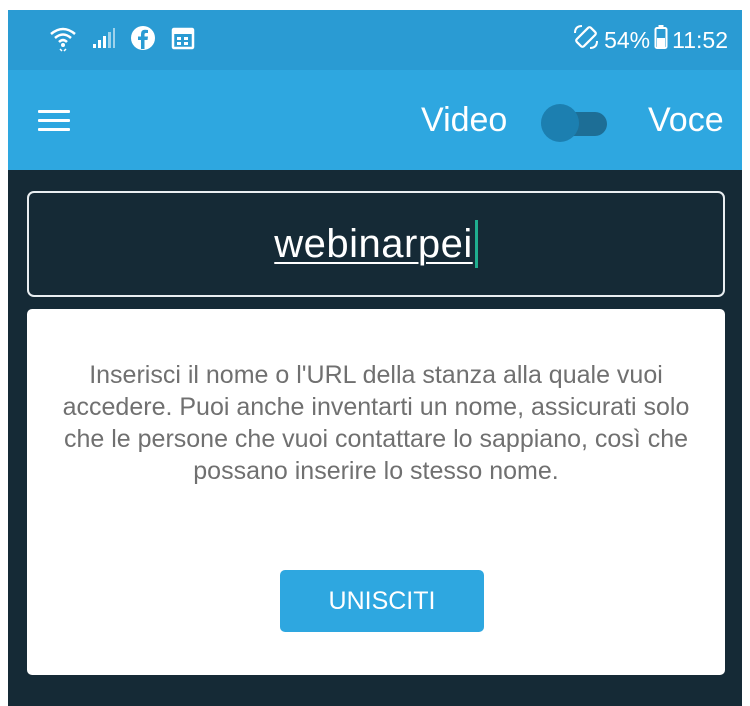 Image resolution: width=750 pixels, height=706 pixels. I want to click on video-voice-toggle, so click(574, 123).